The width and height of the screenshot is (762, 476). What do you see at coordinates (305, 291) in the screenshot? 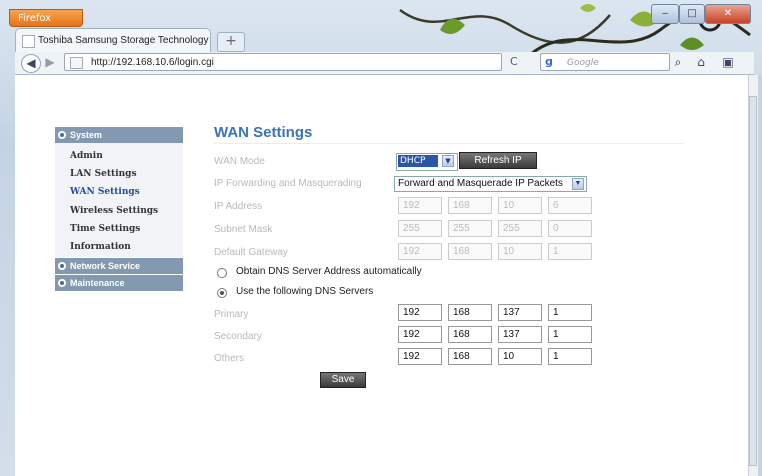
I see `dns-manual-label: Use the following DNS Servers` at bounding box center [305, 291].